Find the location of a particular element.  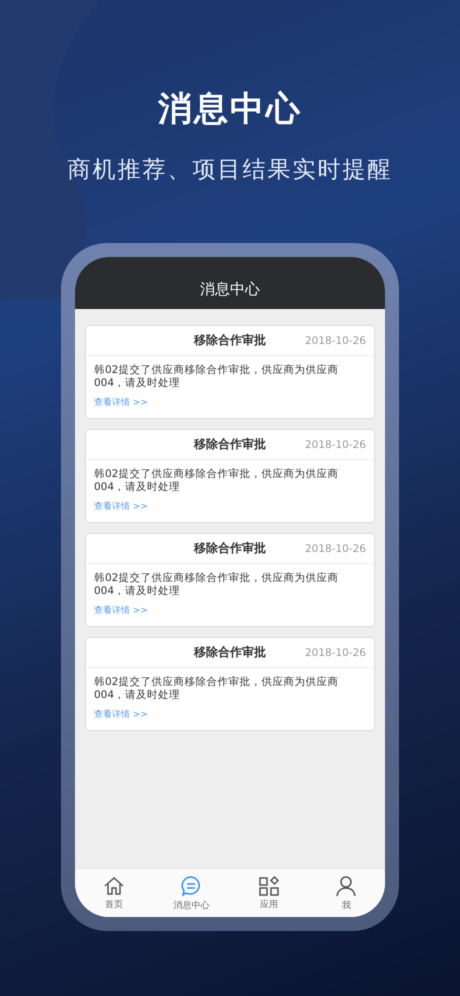

headline: 消息中心 is located at coordinates (230, 109).